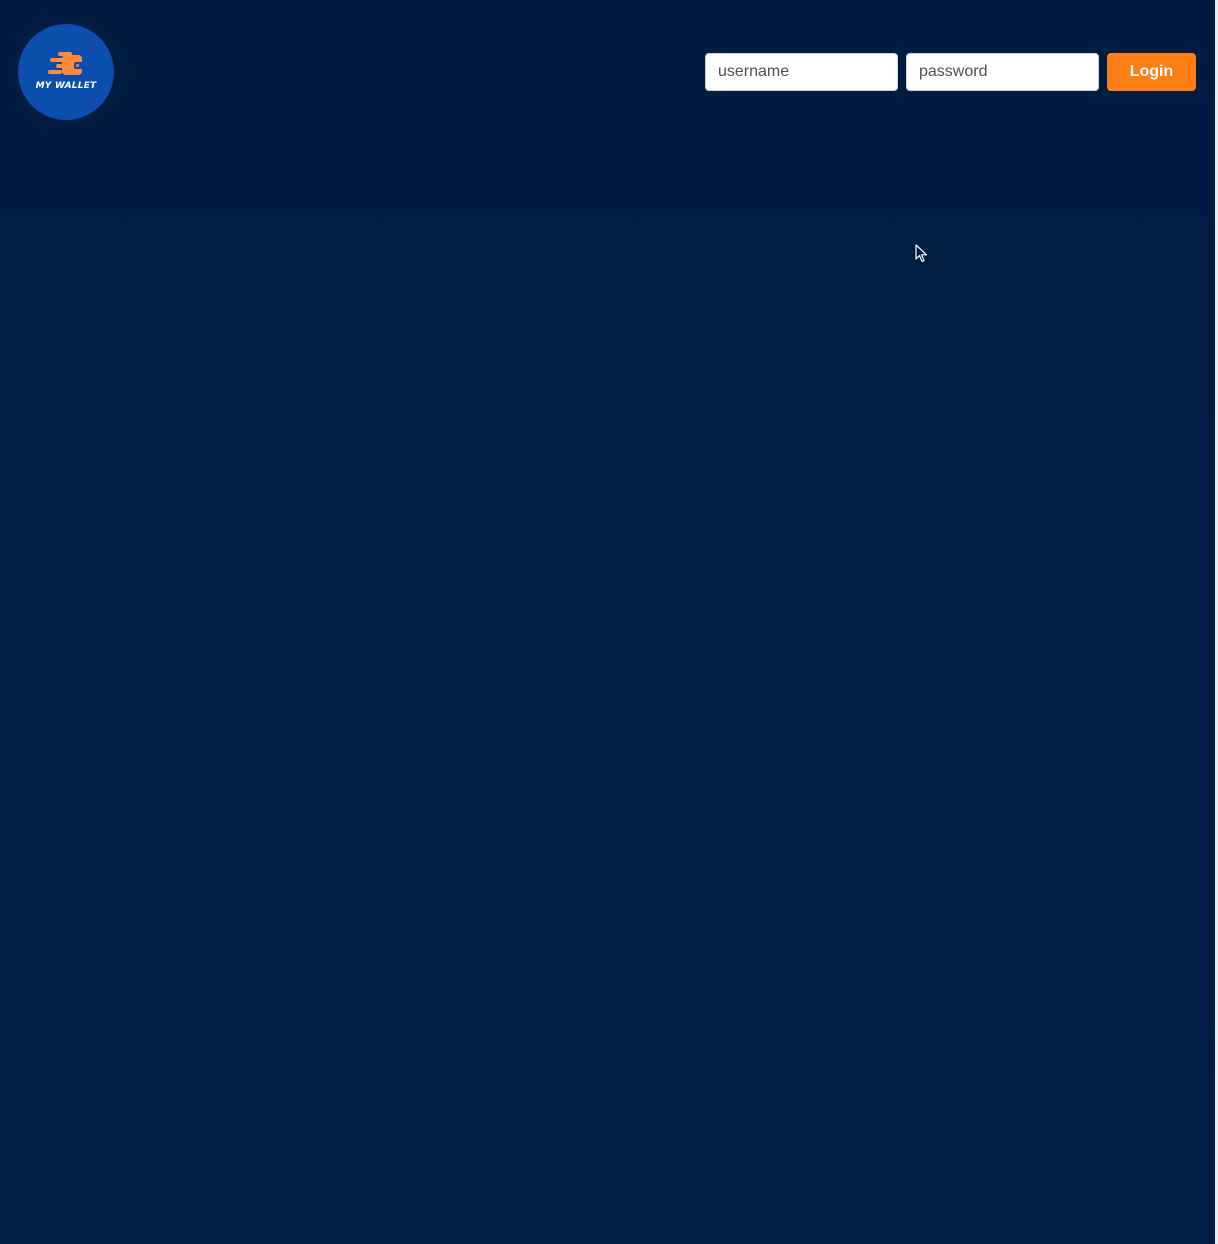 Image resolution: width=1218 pixels, height=1244 pixels. What do you see at coordinates (921, 253) in the screenshot?
I see `mouse-pointer-icon` at bounding box center [921, 253].